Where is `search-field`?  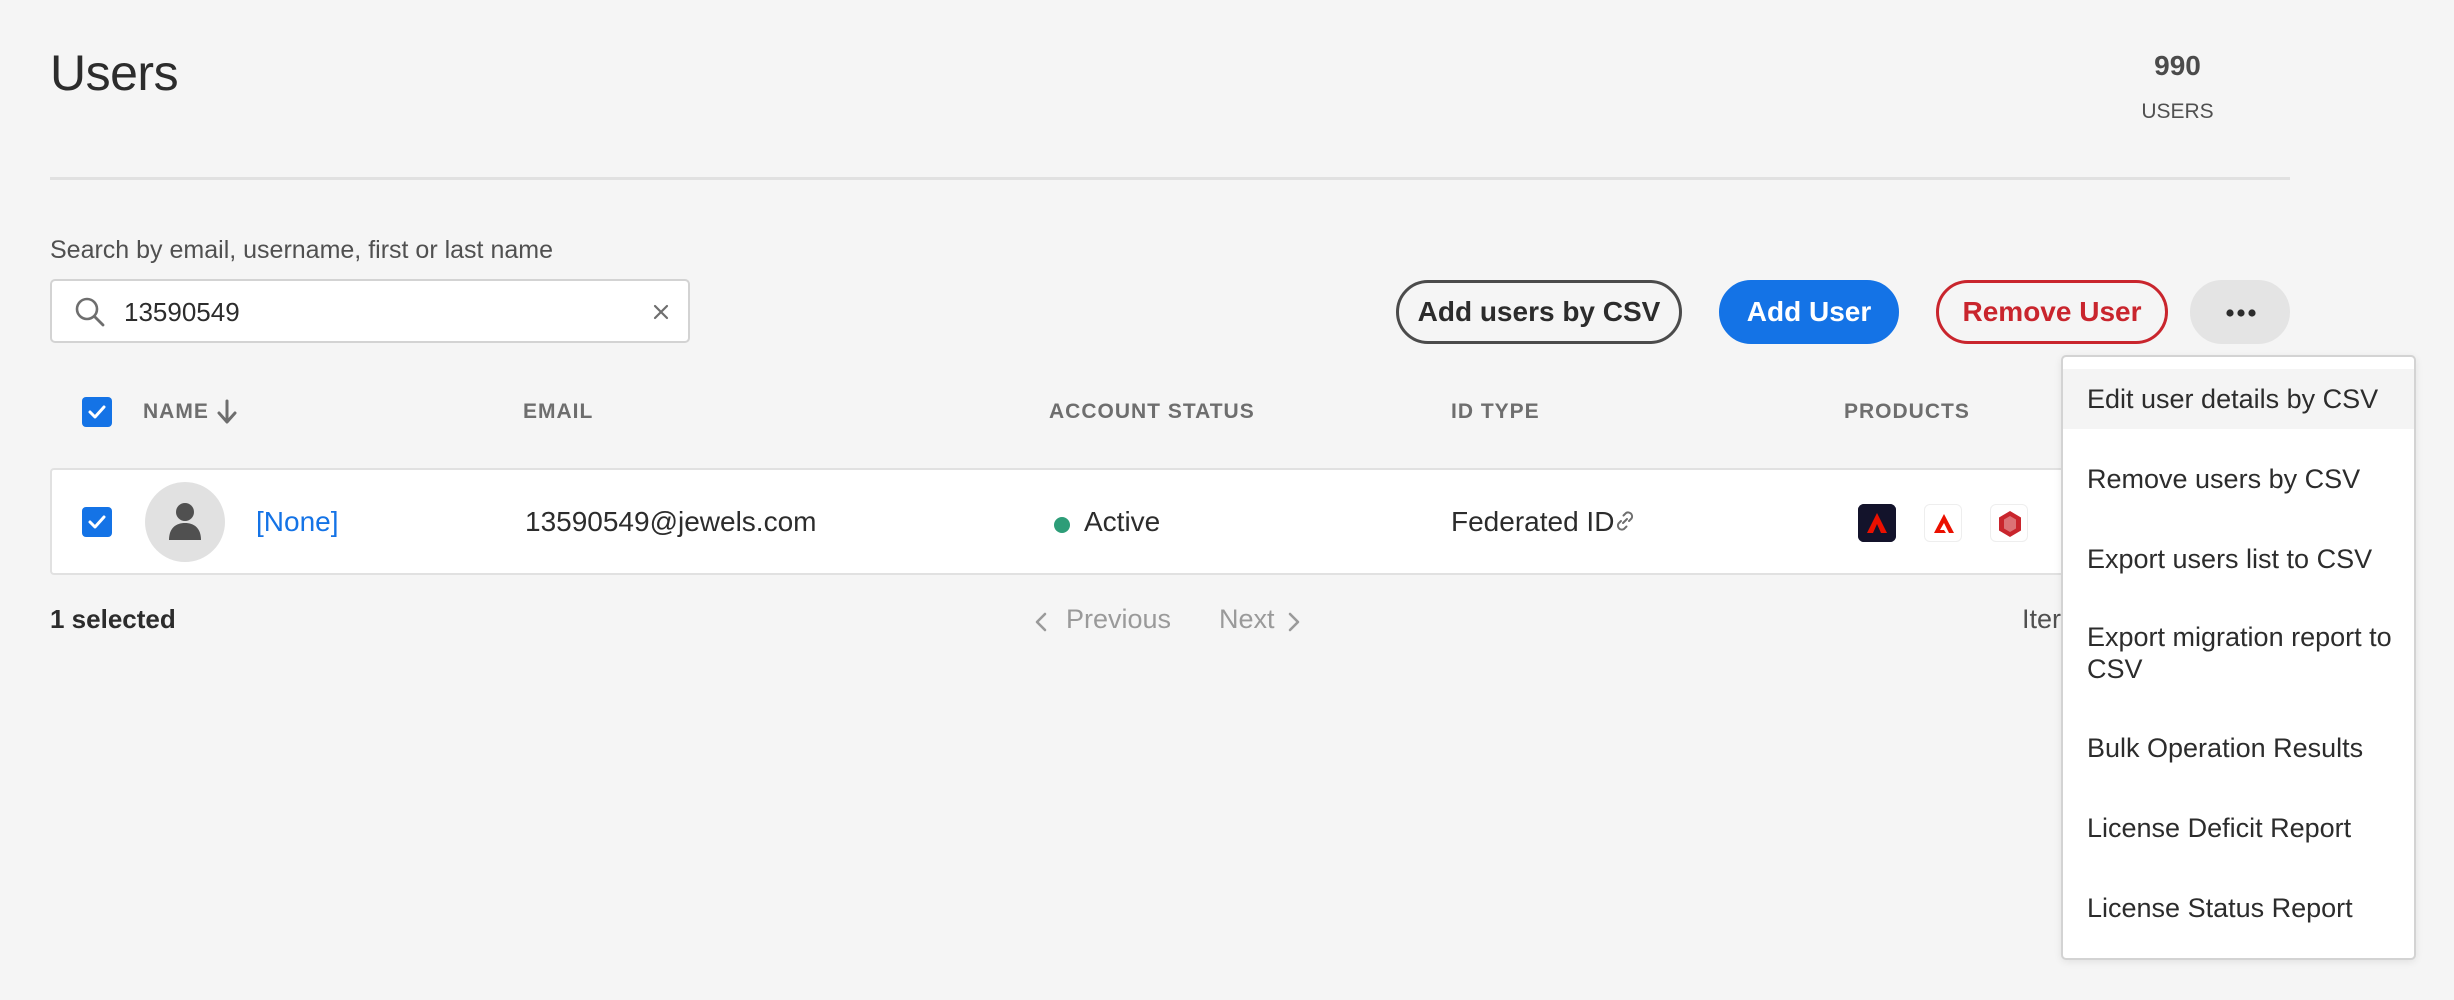
search-field is located at coordinates (370, 311).